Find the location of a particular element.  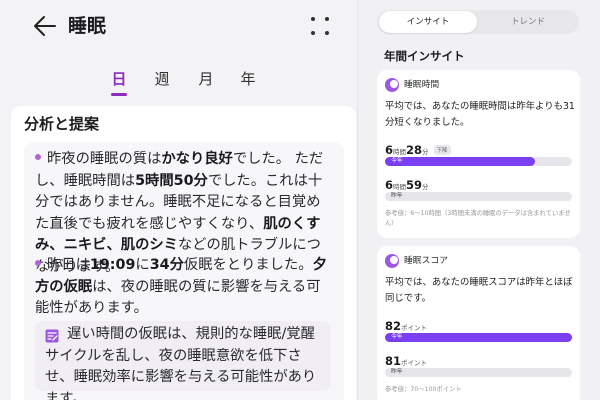

reference-value: 参考値：6～10時間（3時間未満の睡眠のデータは含まれていません） is located at coordinates (478, 218).